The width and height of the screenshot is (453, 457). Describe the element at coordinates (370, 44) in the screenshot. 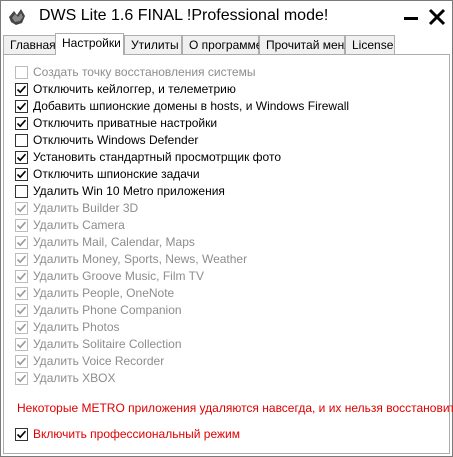

I see `tab-license: License` at that location.